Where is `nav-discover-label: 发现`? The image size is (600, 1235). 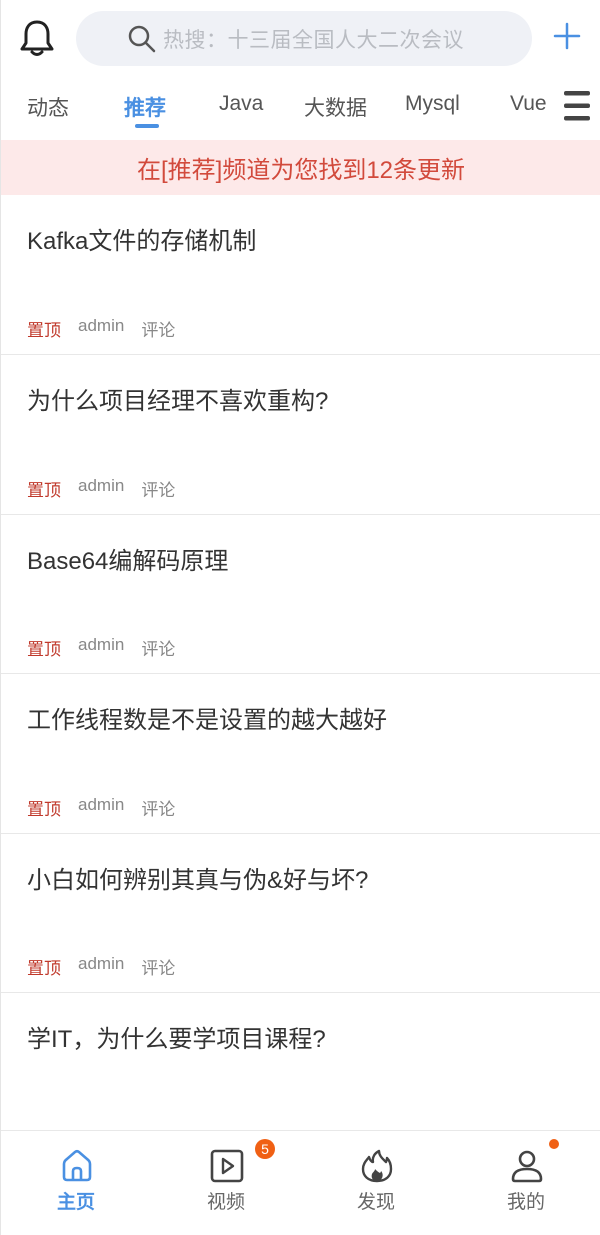 nav-discover-label: 发现 is located at coordinates (375, 1202).